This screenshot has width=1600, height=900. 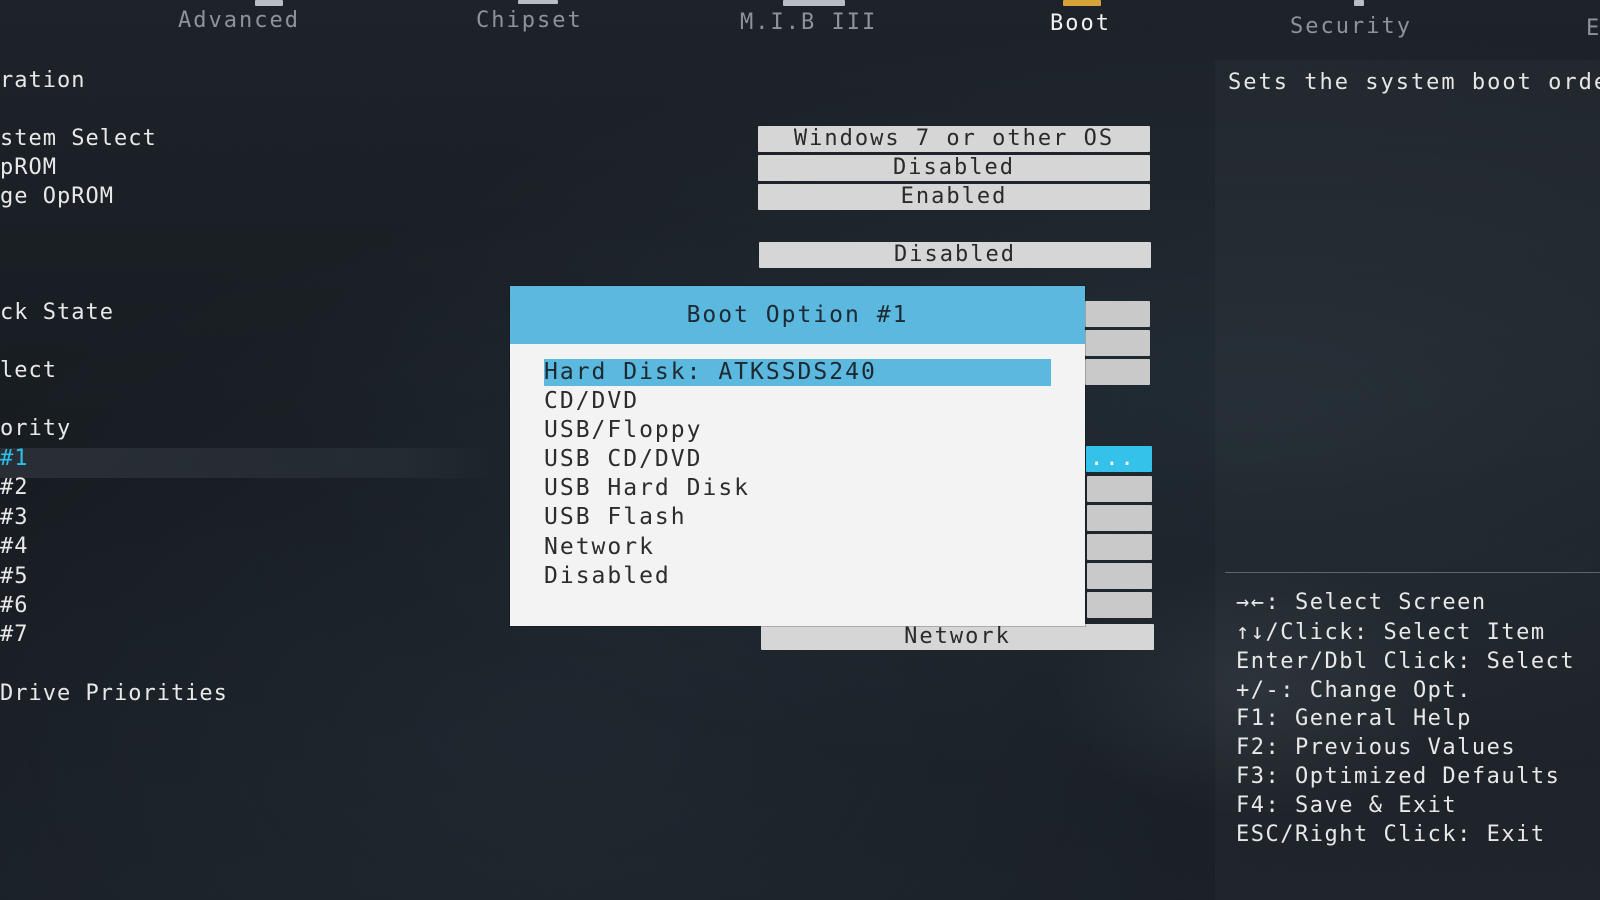 I want to click on menu-boot-configuration: ration, so click(x=43, y=80).